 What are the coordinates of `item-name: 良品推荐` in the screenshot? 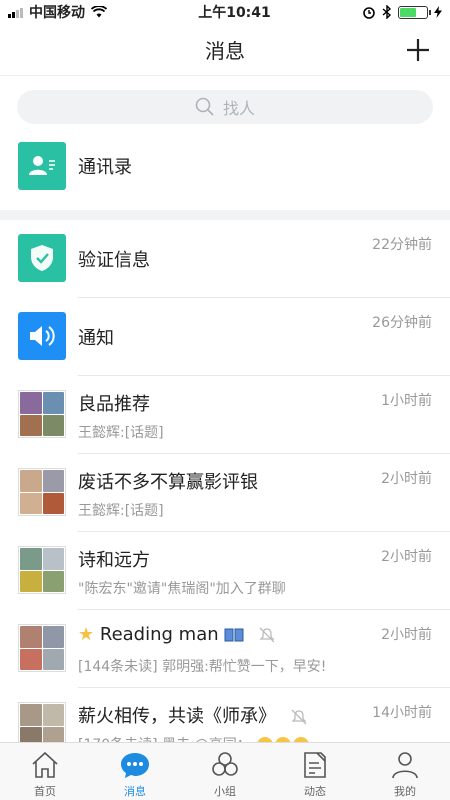 It's located at (114, 404).